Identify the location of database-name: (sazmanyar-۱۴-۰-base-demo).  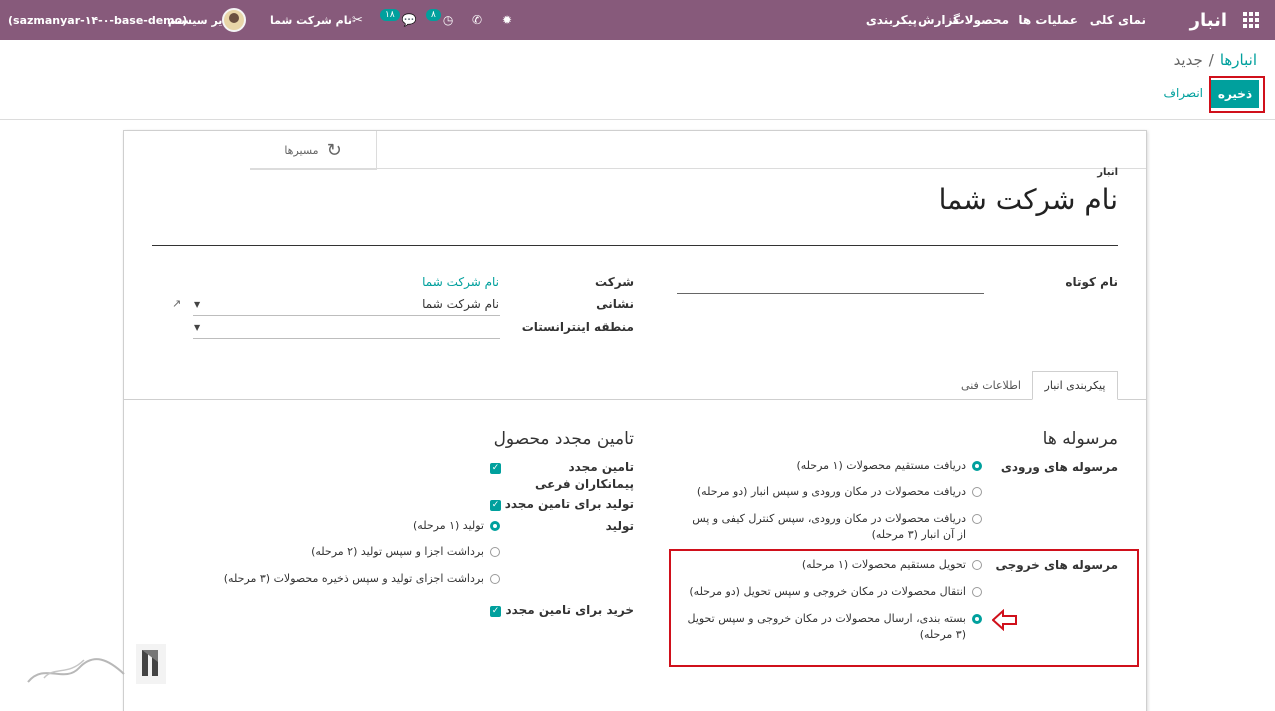
(98, 20).